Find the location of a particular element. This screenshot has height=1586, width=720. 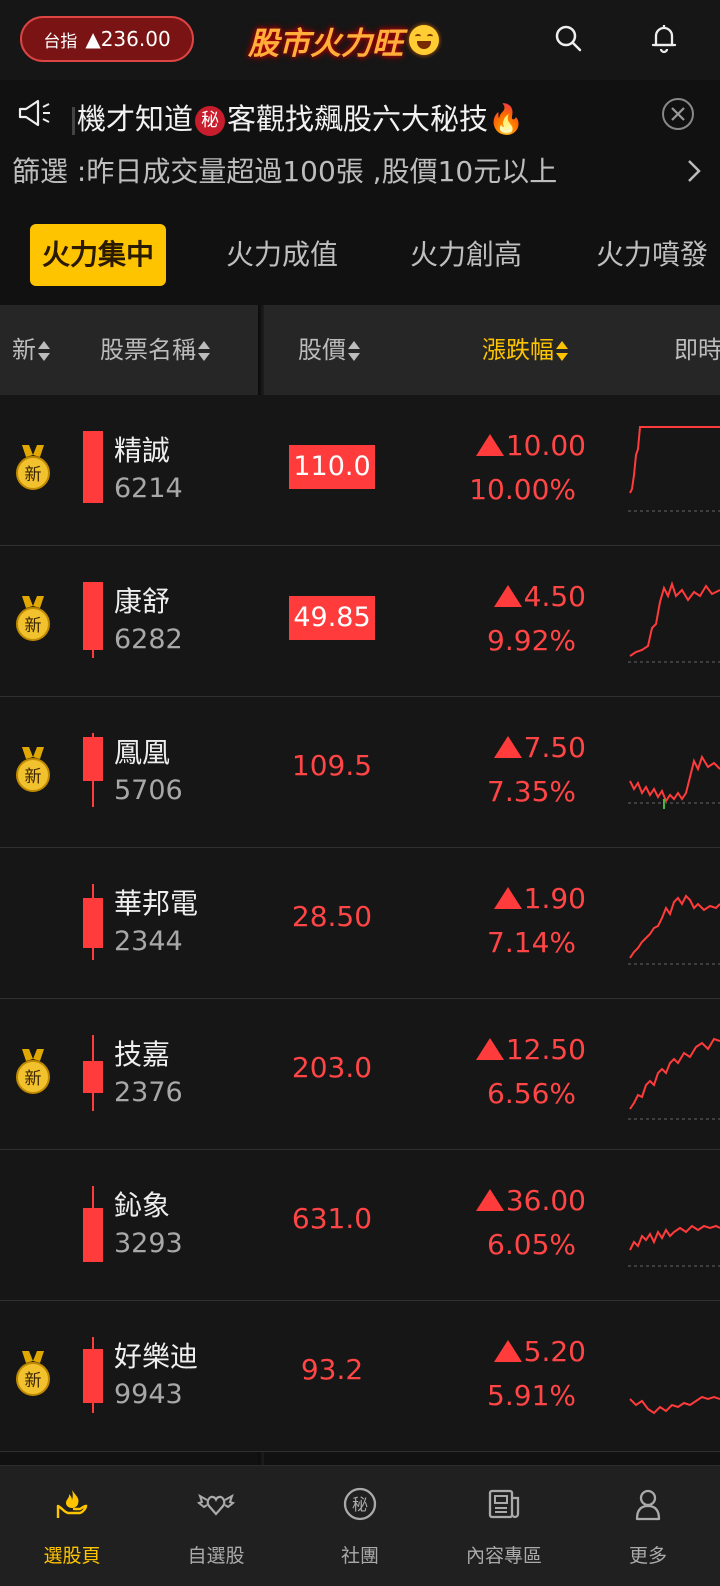

close-icon is located at coordinates (678, 114).